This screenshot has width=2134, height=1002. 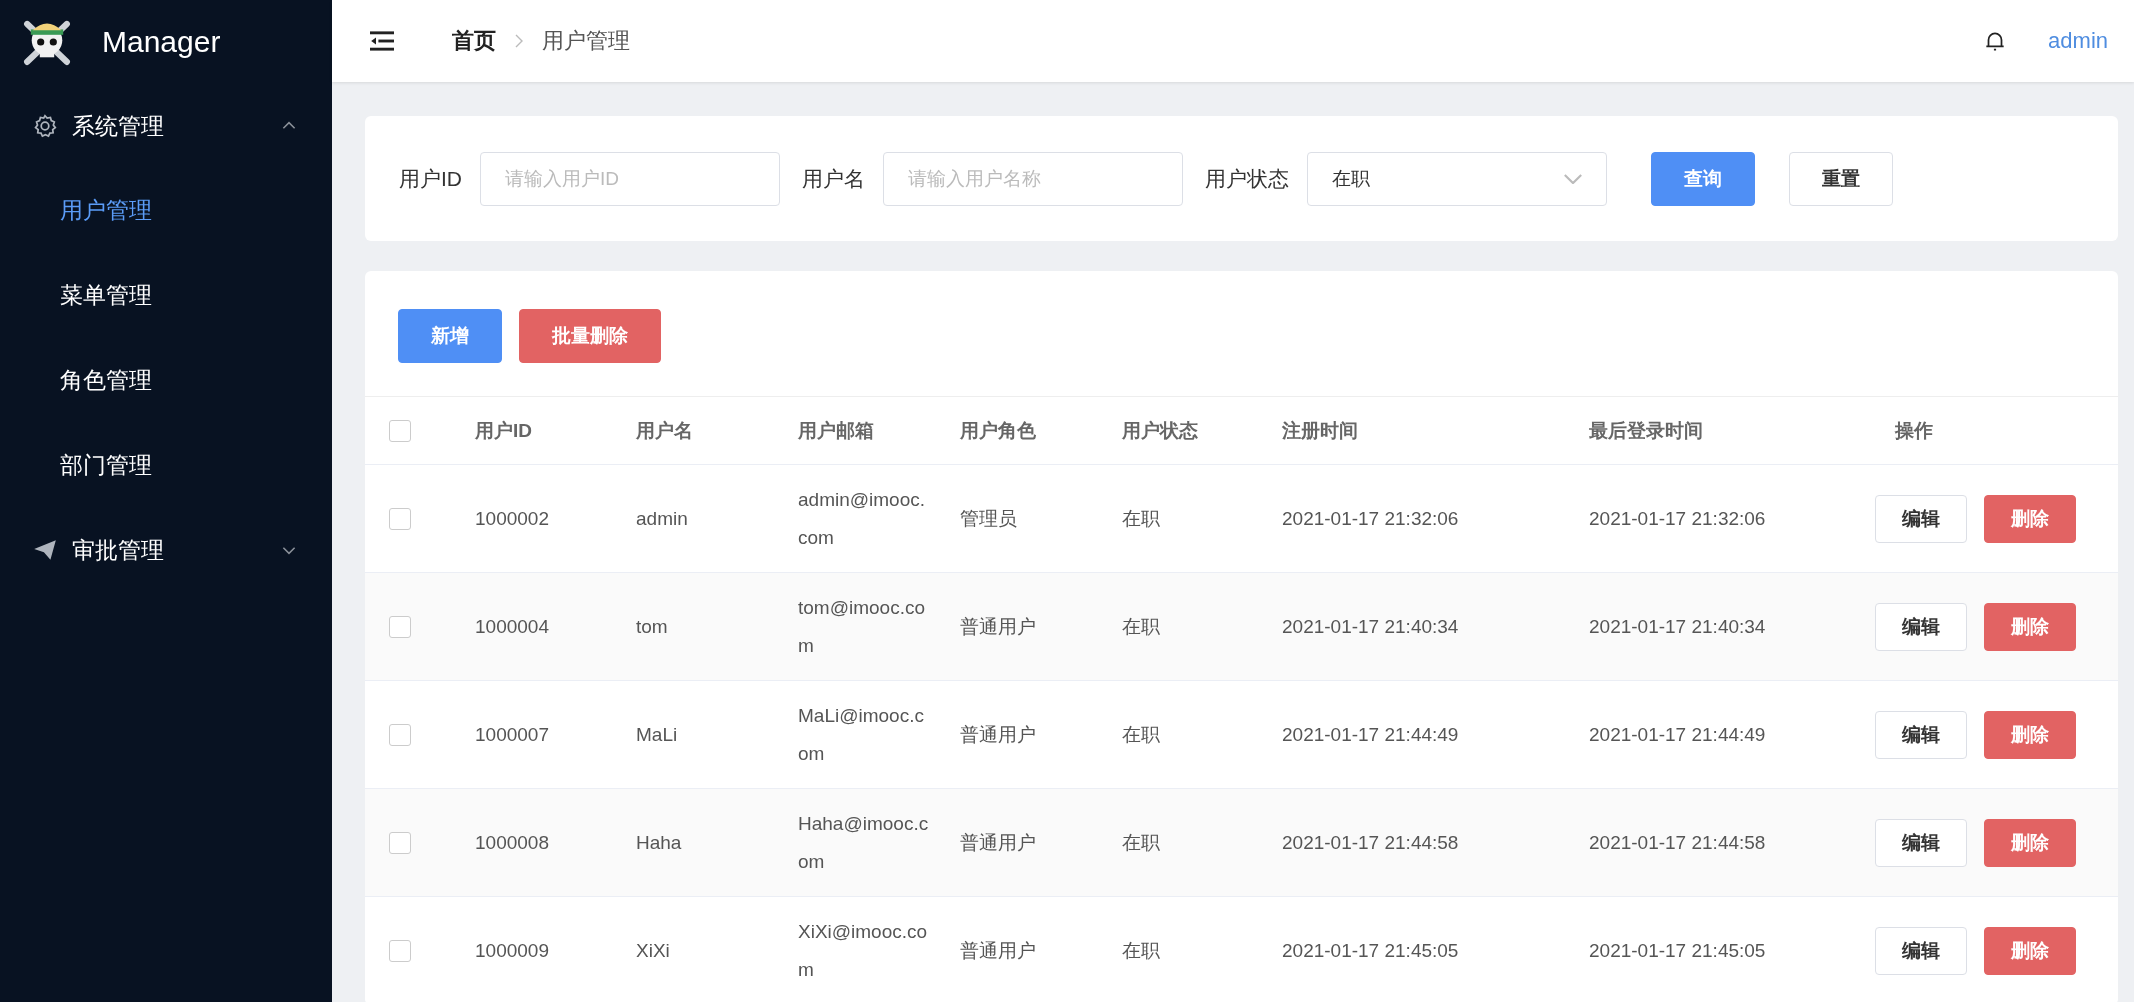 What do you see at coordinates (166, 126) in the screenshot?
I see `menu-group: 系统管理` at bounding box center [166, 126].